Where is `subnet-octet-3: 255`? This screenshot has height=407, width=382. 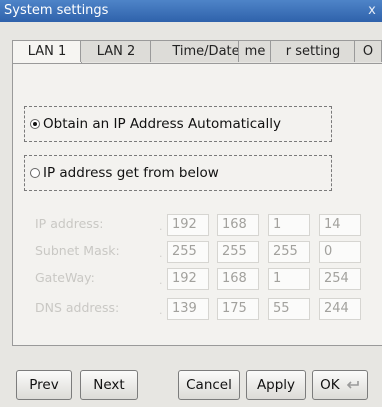
subnet-octet-3: 255 is located at coordinates (289, 252).